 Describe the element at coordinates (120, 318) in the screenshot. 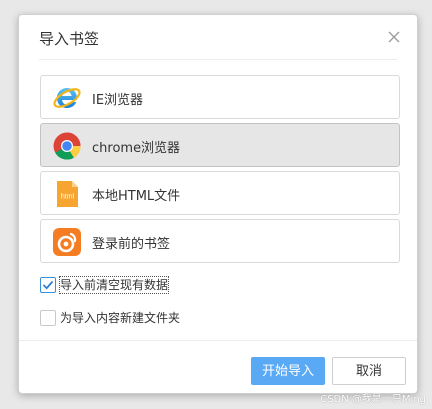

I see `checkbox-label: 为导入内容新建文件夹` at that location.